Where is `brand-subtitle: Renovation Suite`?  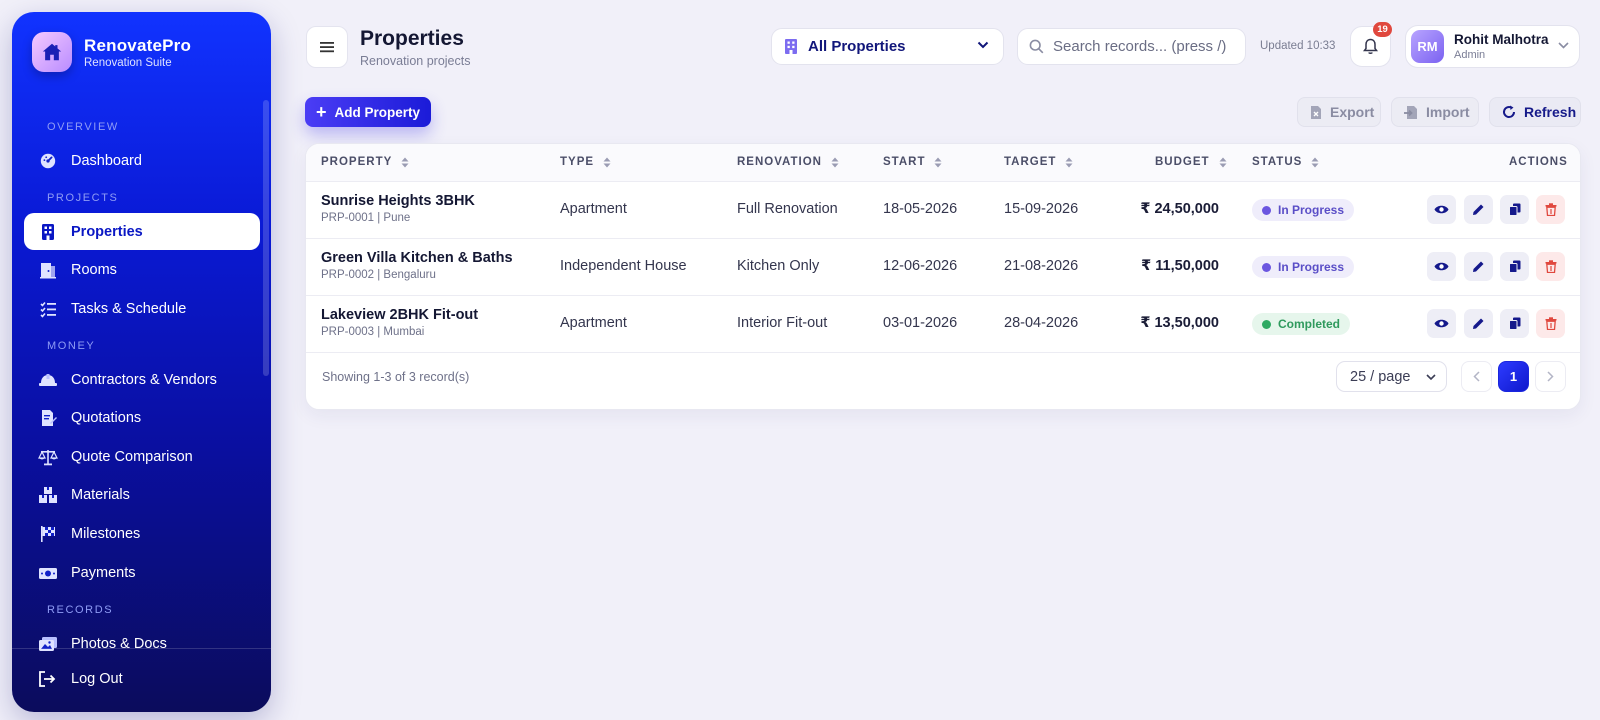
brand-subtitle: Renovation Suite is located at coordinates (128, 62).